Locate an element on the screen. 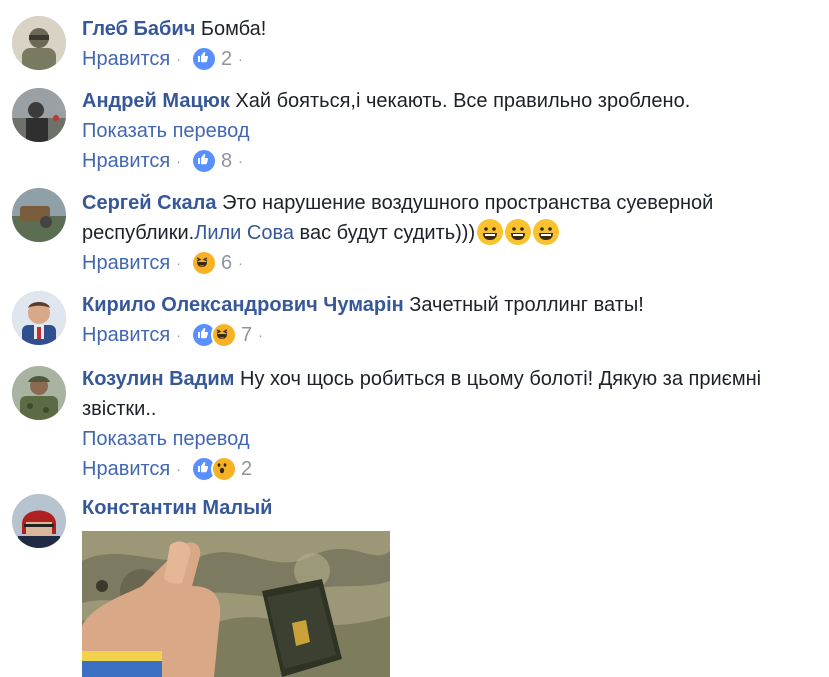 The image size is (829, 677). reactions-summary: 7 · is located at coordinates (226, 335).